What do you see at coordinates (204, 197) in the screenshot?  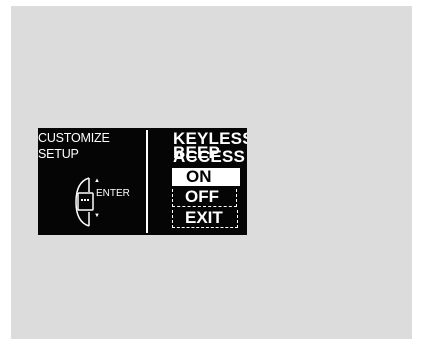 I see `option-off: OFF` at bounding box center [204, 197].